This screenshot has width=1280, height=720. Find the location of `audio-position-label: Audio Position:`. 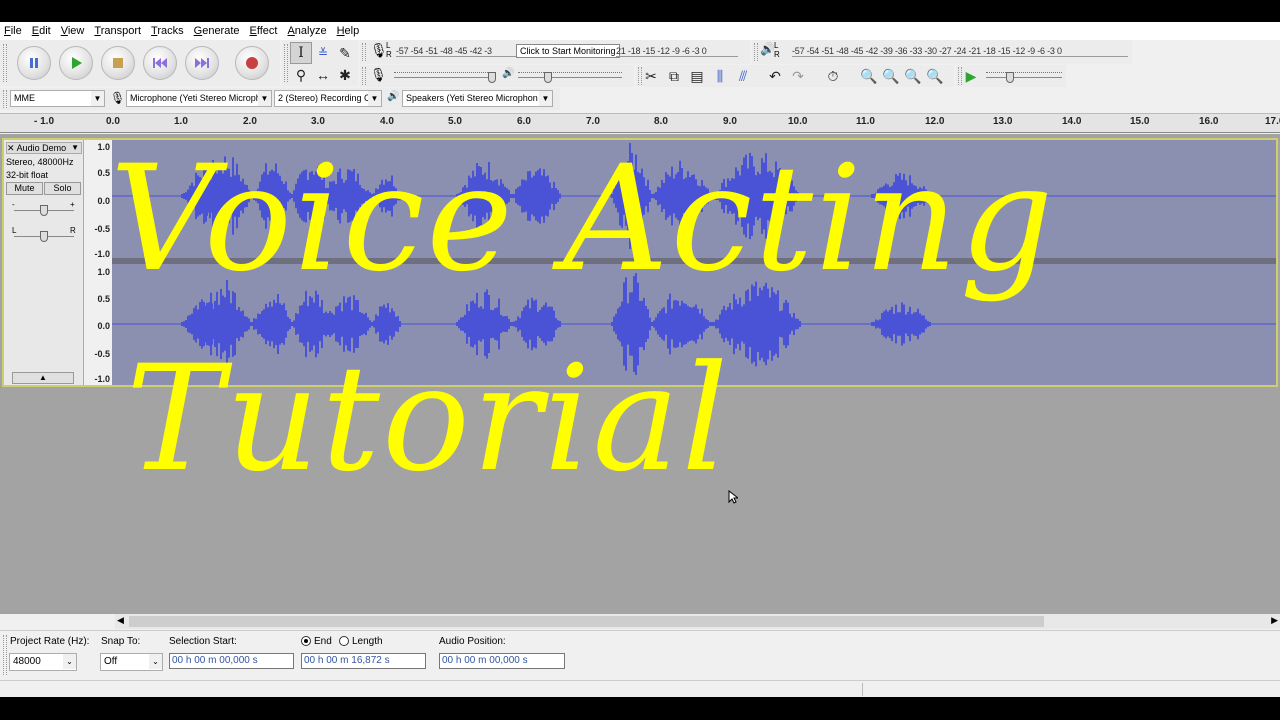

audio-position-label: Audio Position: is located at coordinates (472, 641).